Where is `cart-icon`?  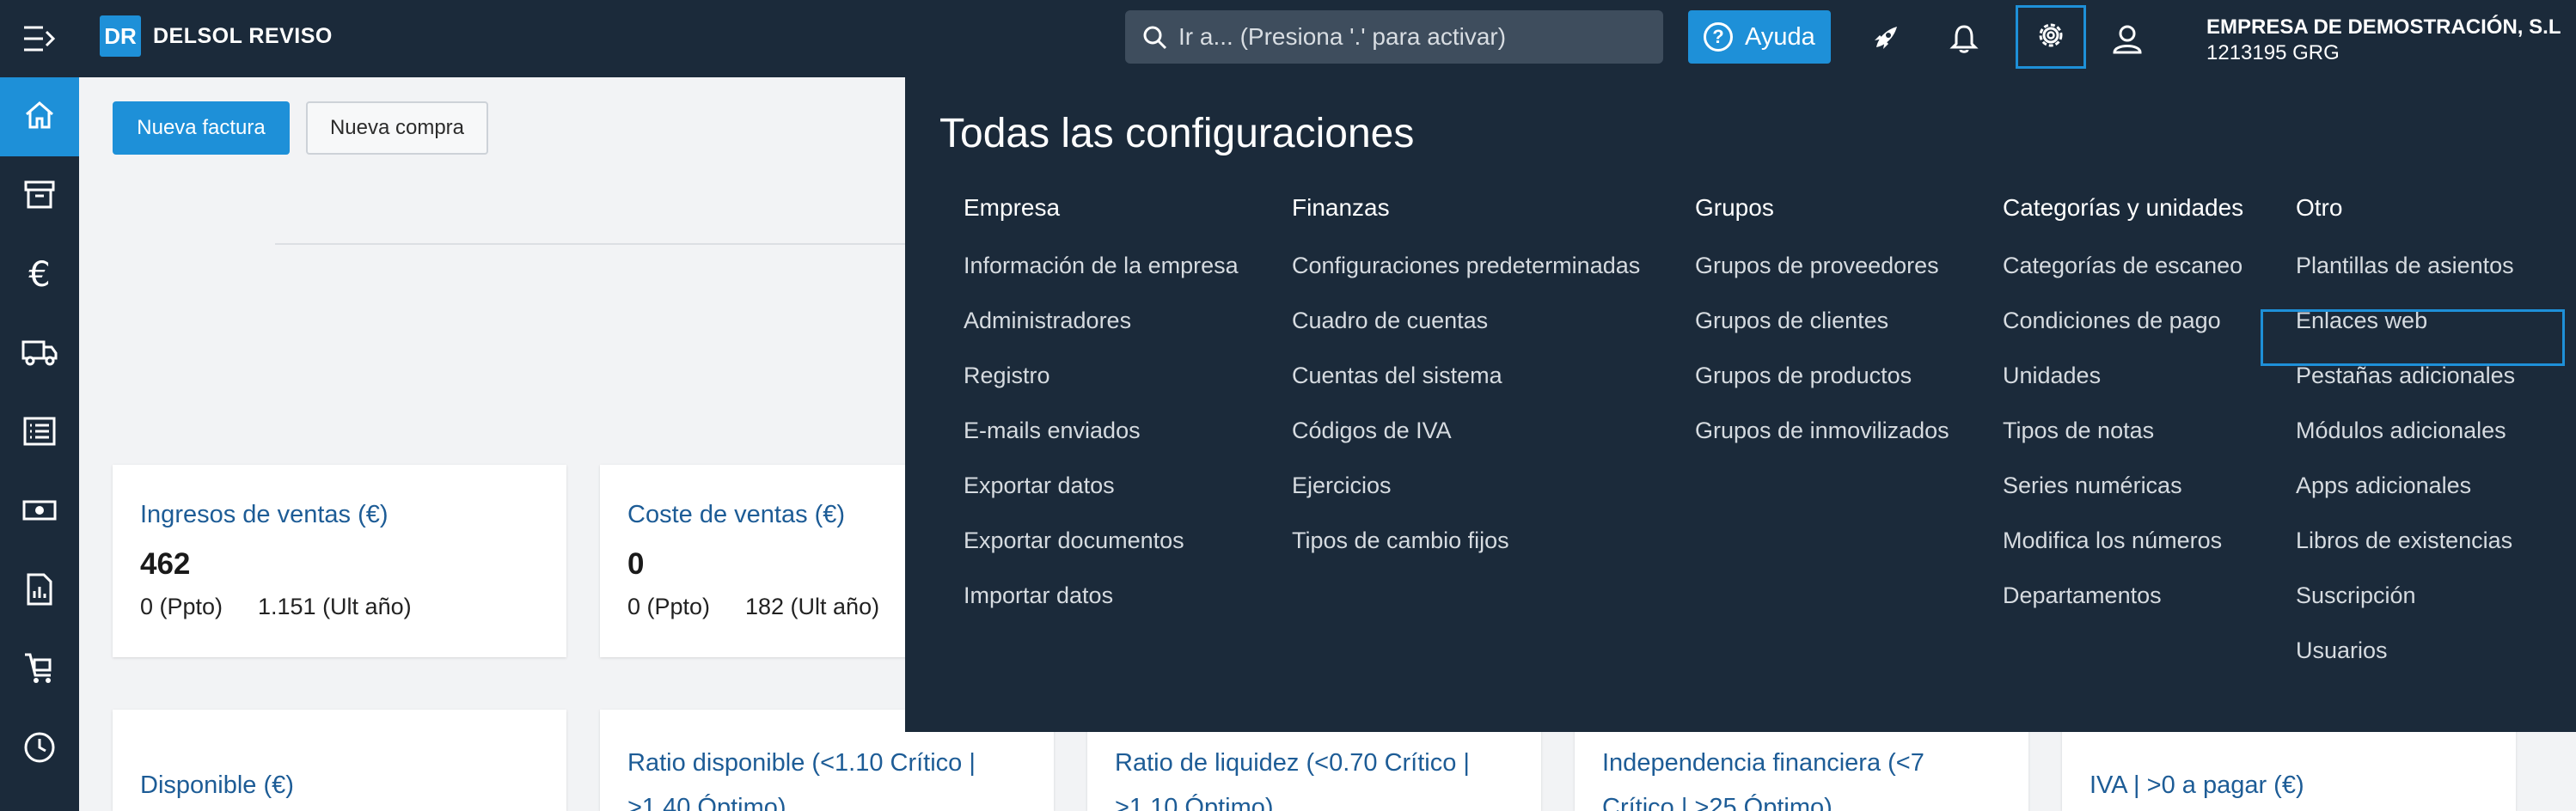 cart-icon is located at coordinates (39, 670).